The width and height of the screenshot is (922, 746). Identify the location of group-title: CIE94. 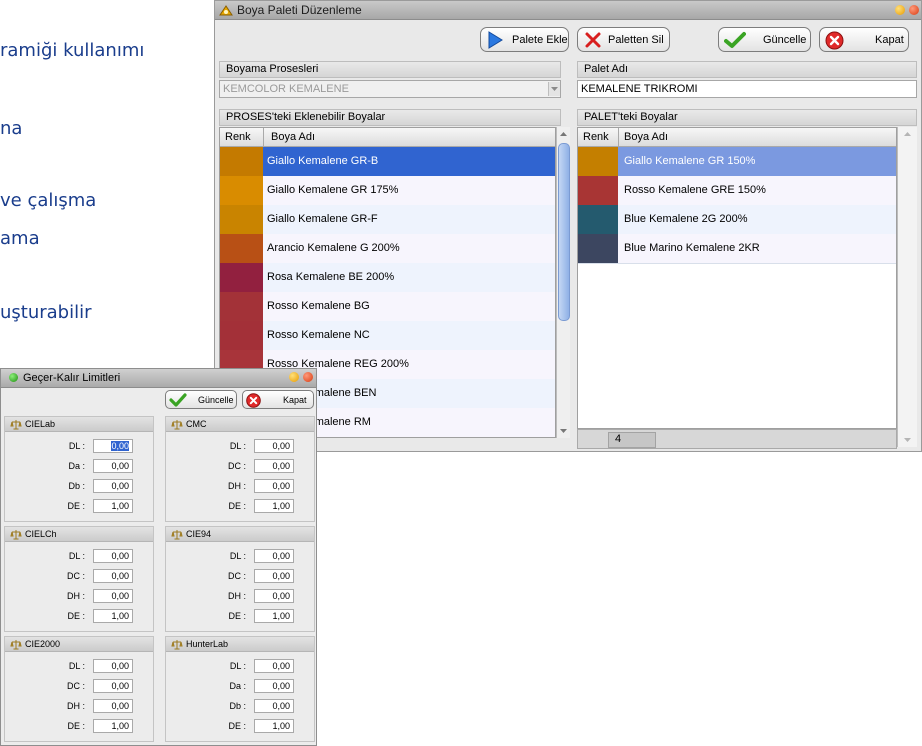
(199, 534).